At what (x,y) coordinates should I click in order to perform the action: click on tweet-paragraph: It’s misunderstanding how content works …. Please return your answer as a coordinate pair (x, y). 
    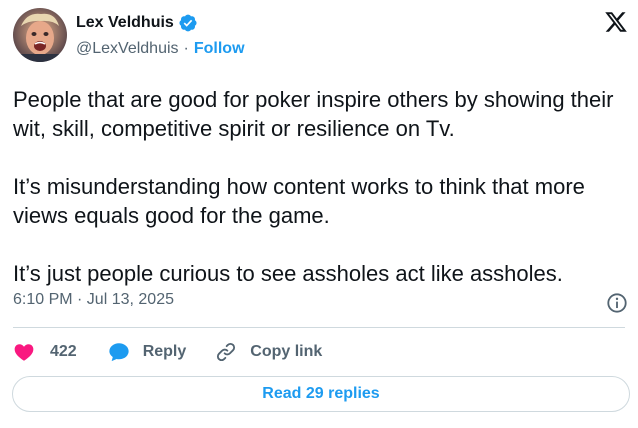
    Looking at the image, I should click on (299, 201).